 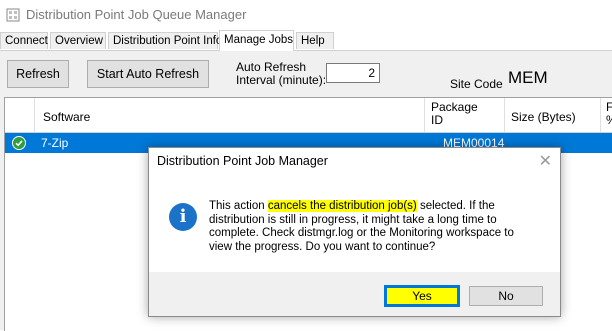 What do you see at coordinates (506, 296) in the screenshot?
I see `no-button: No` at bounding box center [506, 296].